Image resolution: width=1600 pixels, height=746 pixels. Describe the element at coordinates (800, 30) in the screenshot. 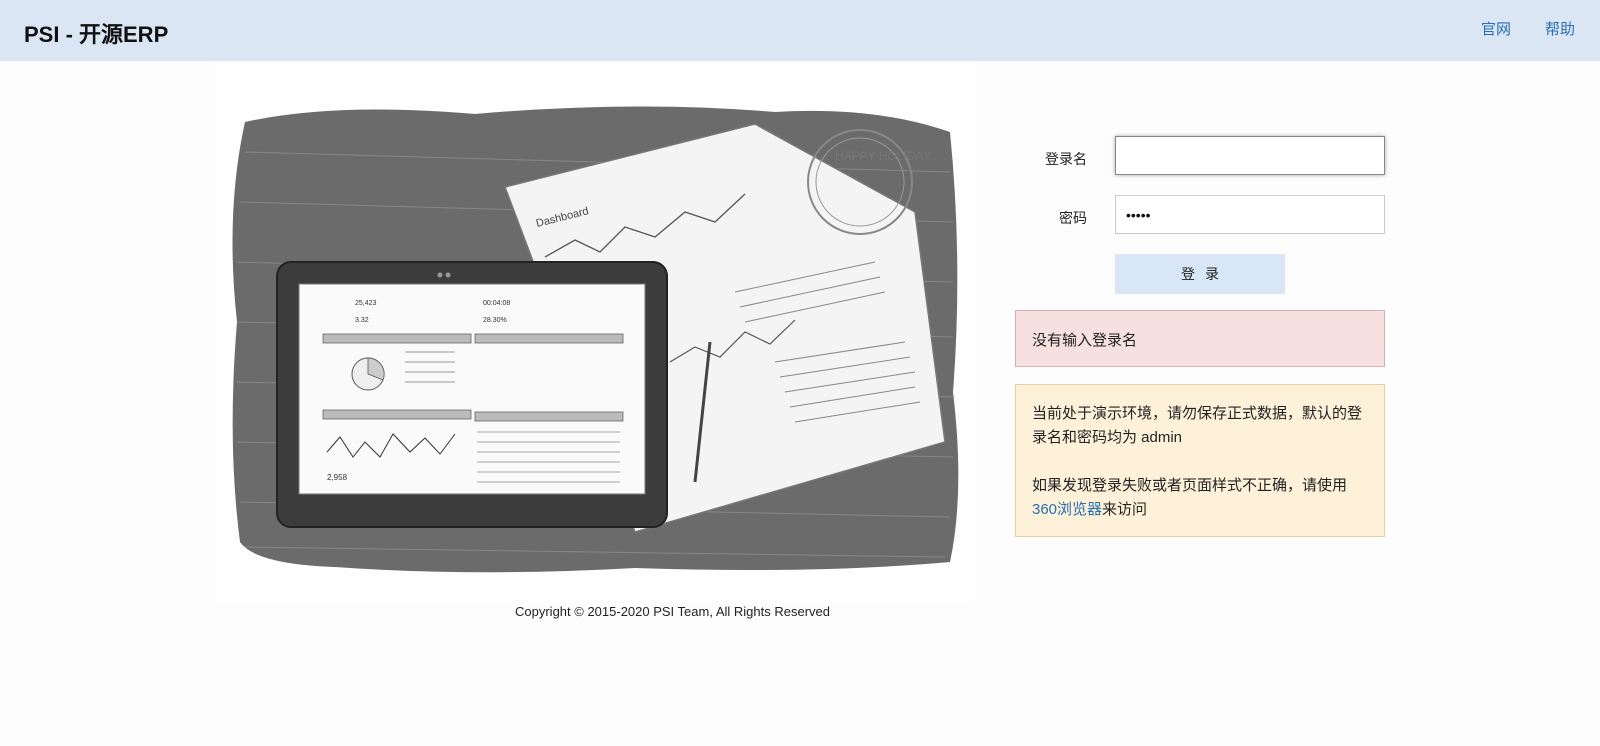

I see `top-bar: PSI - 开源ERP 官网 帮助` at that location.